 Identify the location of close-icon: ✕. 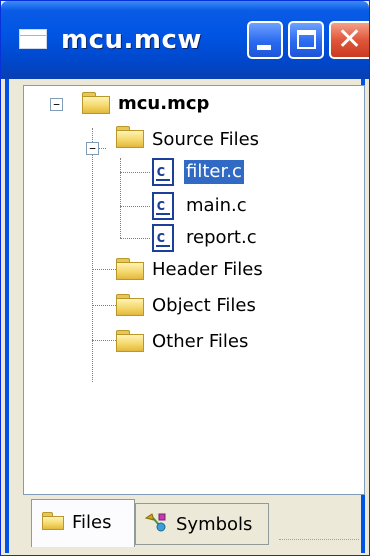
(350, 39).